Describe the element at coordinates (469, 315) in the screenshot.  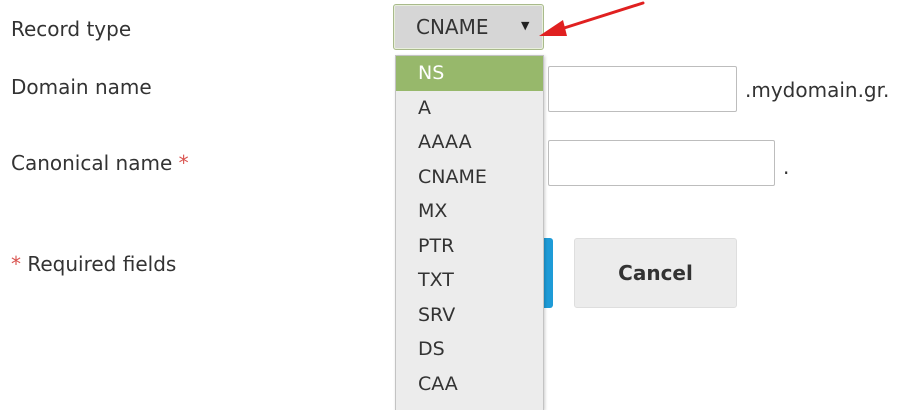
I see `dropdown-option-srv: SRV` at that location.